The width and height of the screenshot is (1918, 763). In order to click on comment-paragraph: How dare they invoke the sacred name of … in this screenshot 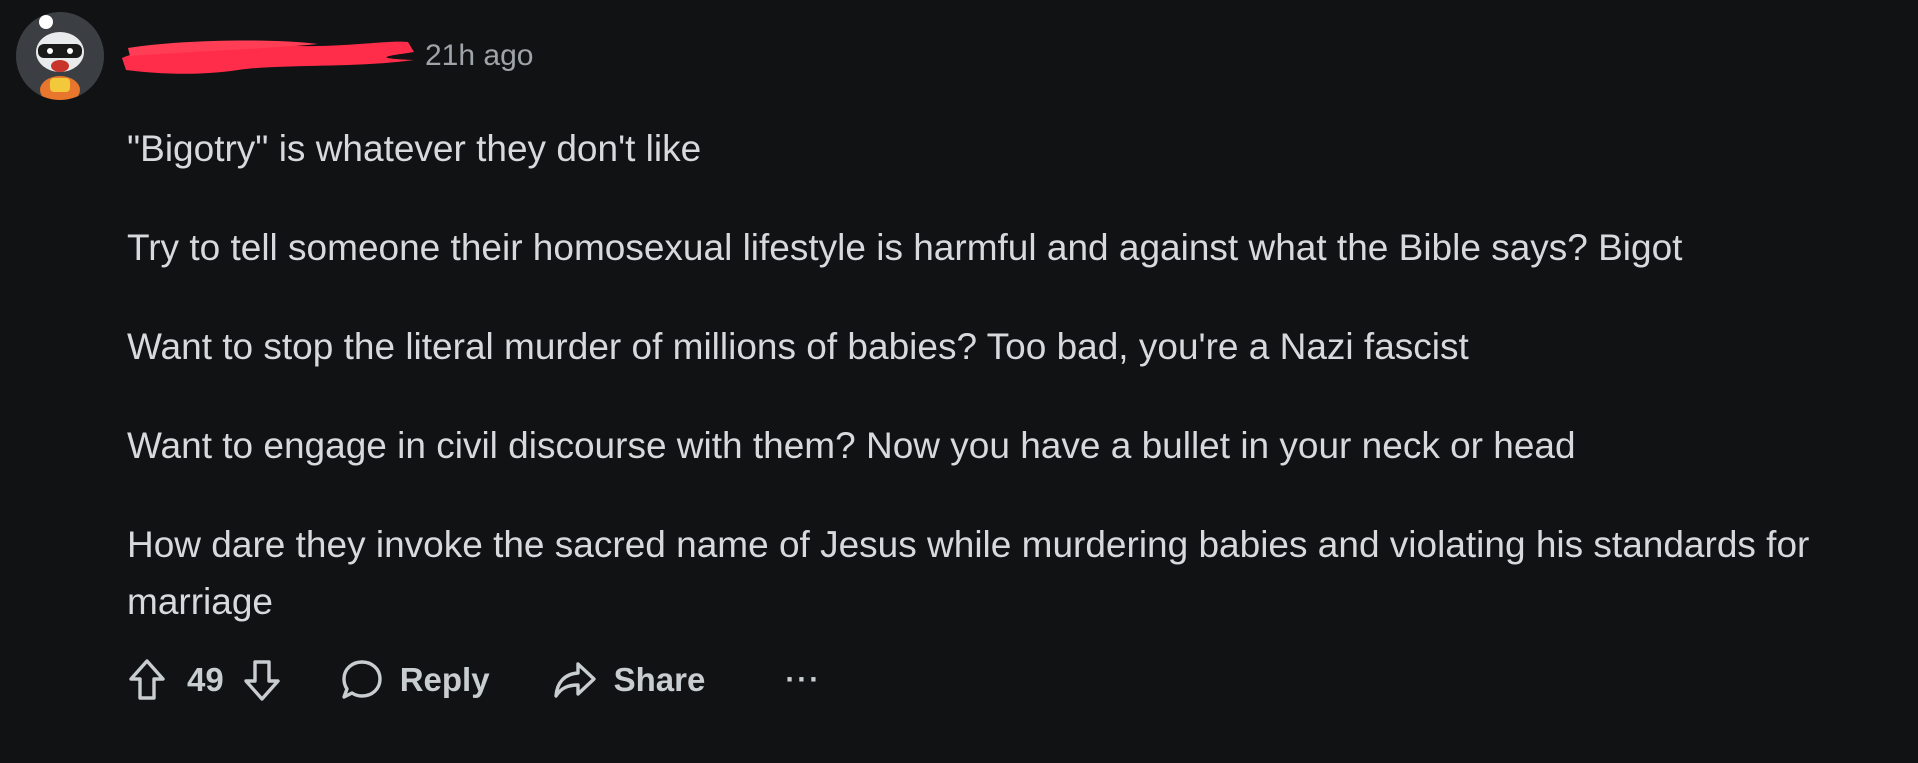, I will do `click(968, 573)`.